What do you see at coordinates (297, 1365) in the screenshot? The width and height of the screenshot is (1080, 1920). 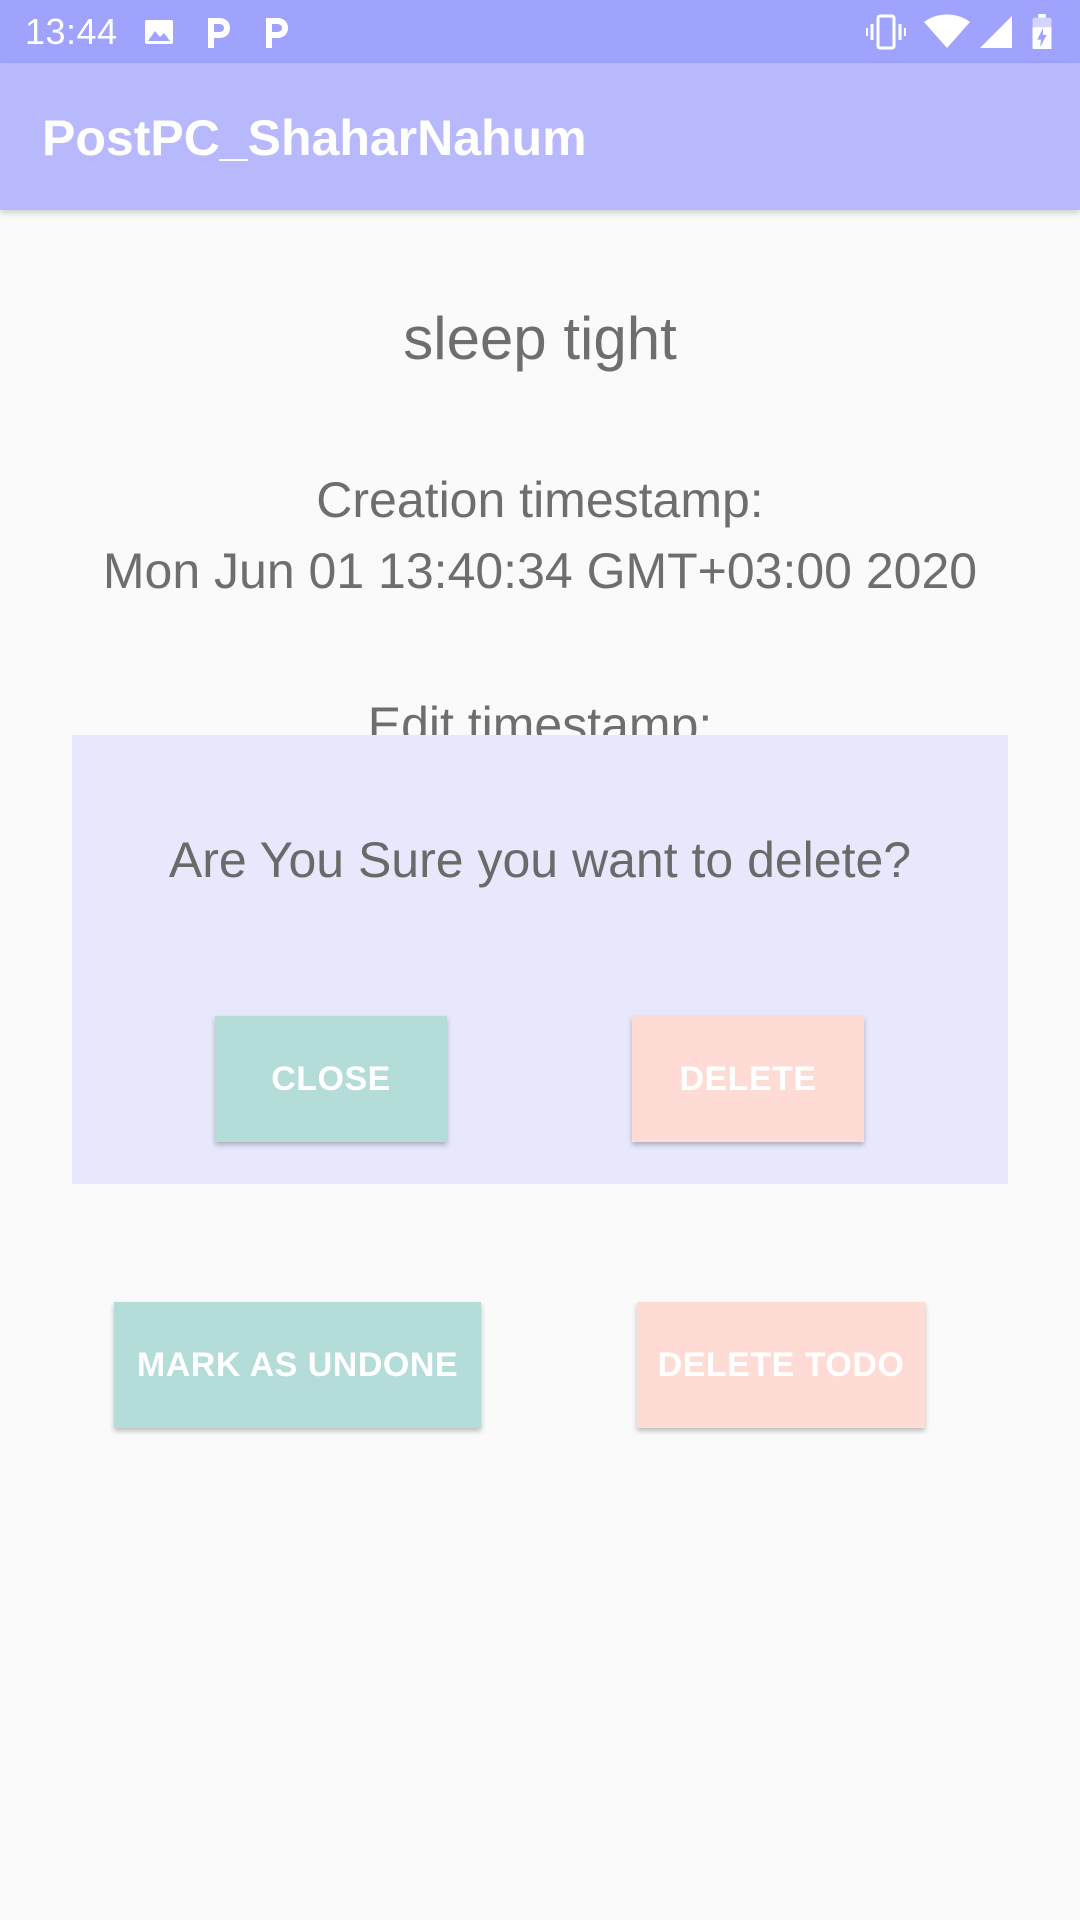 I see `mark-as-undone-button: MARK AS UNDONE` at bounding box center [297, 1365].